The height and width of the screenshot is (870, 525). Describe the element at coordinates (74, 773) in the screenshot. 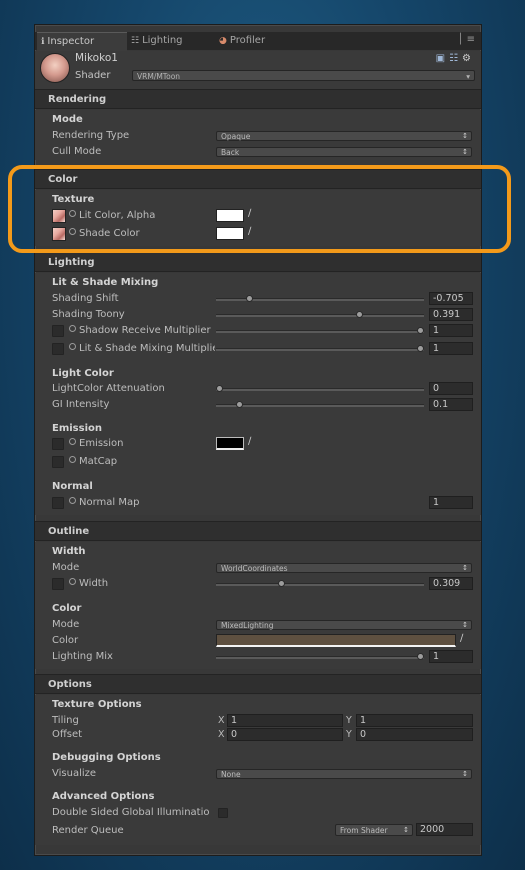

I see `visualize-label: Visualize` at that location.